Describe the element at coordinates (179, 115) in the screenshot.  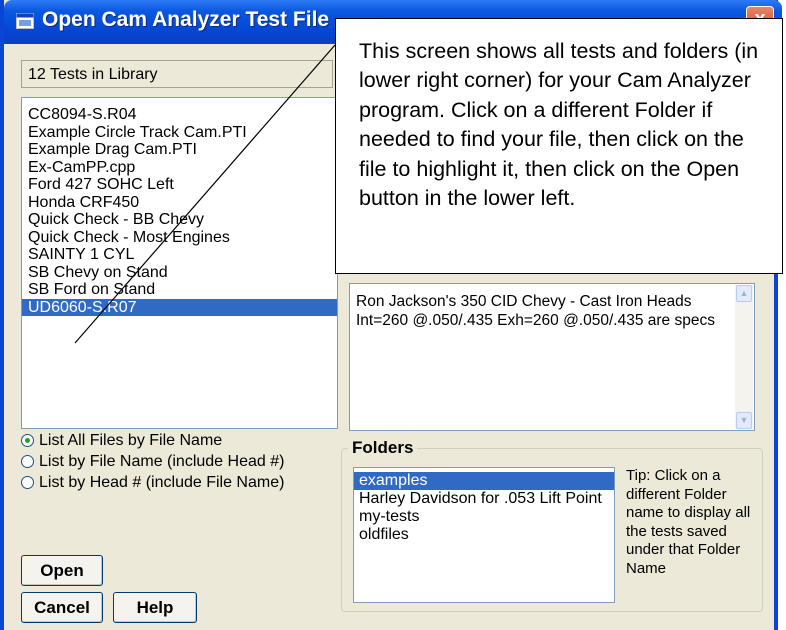
I see `file-list-item: CC8094-S.R04` at that location.